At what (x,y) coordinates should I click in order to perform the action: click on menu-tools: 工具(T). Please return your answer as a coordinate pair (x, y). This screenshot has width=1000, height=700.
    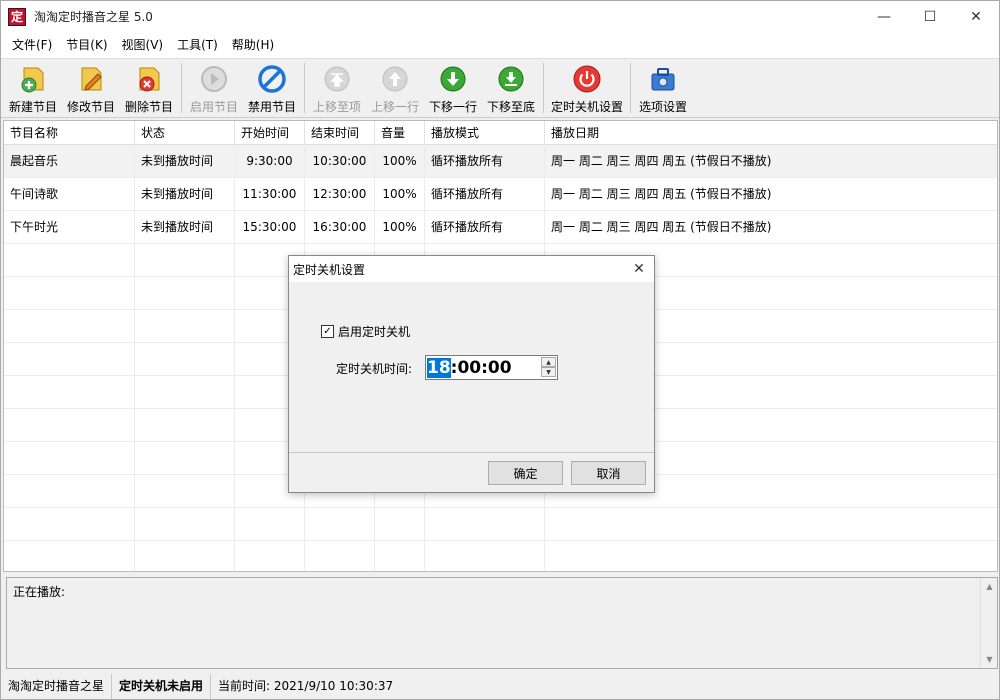
    Looking at the image, I should click on (197, 45).